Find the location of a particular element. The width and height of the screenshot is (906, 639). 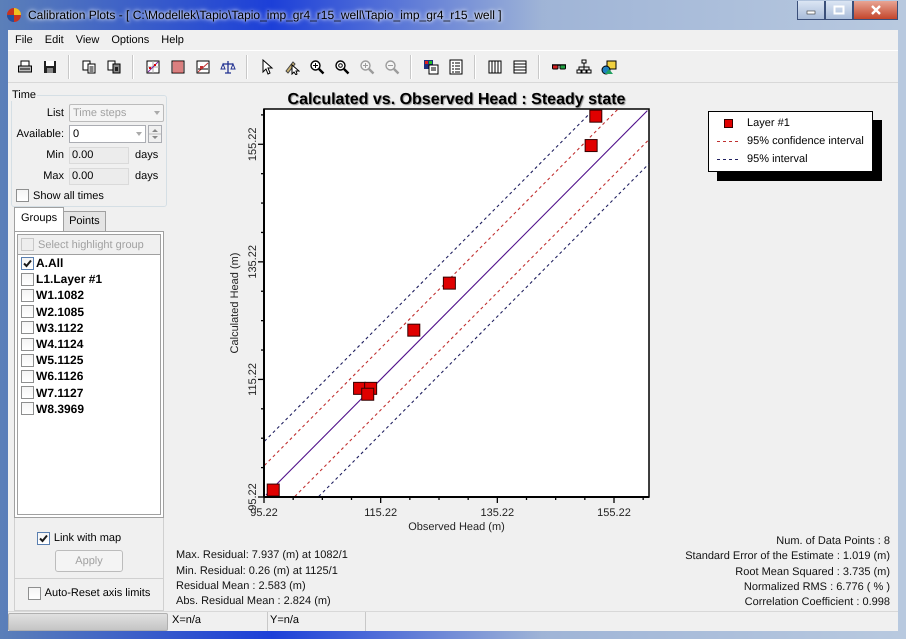

group-item: L1.Layer #1 is located at coordinates (69, 279).